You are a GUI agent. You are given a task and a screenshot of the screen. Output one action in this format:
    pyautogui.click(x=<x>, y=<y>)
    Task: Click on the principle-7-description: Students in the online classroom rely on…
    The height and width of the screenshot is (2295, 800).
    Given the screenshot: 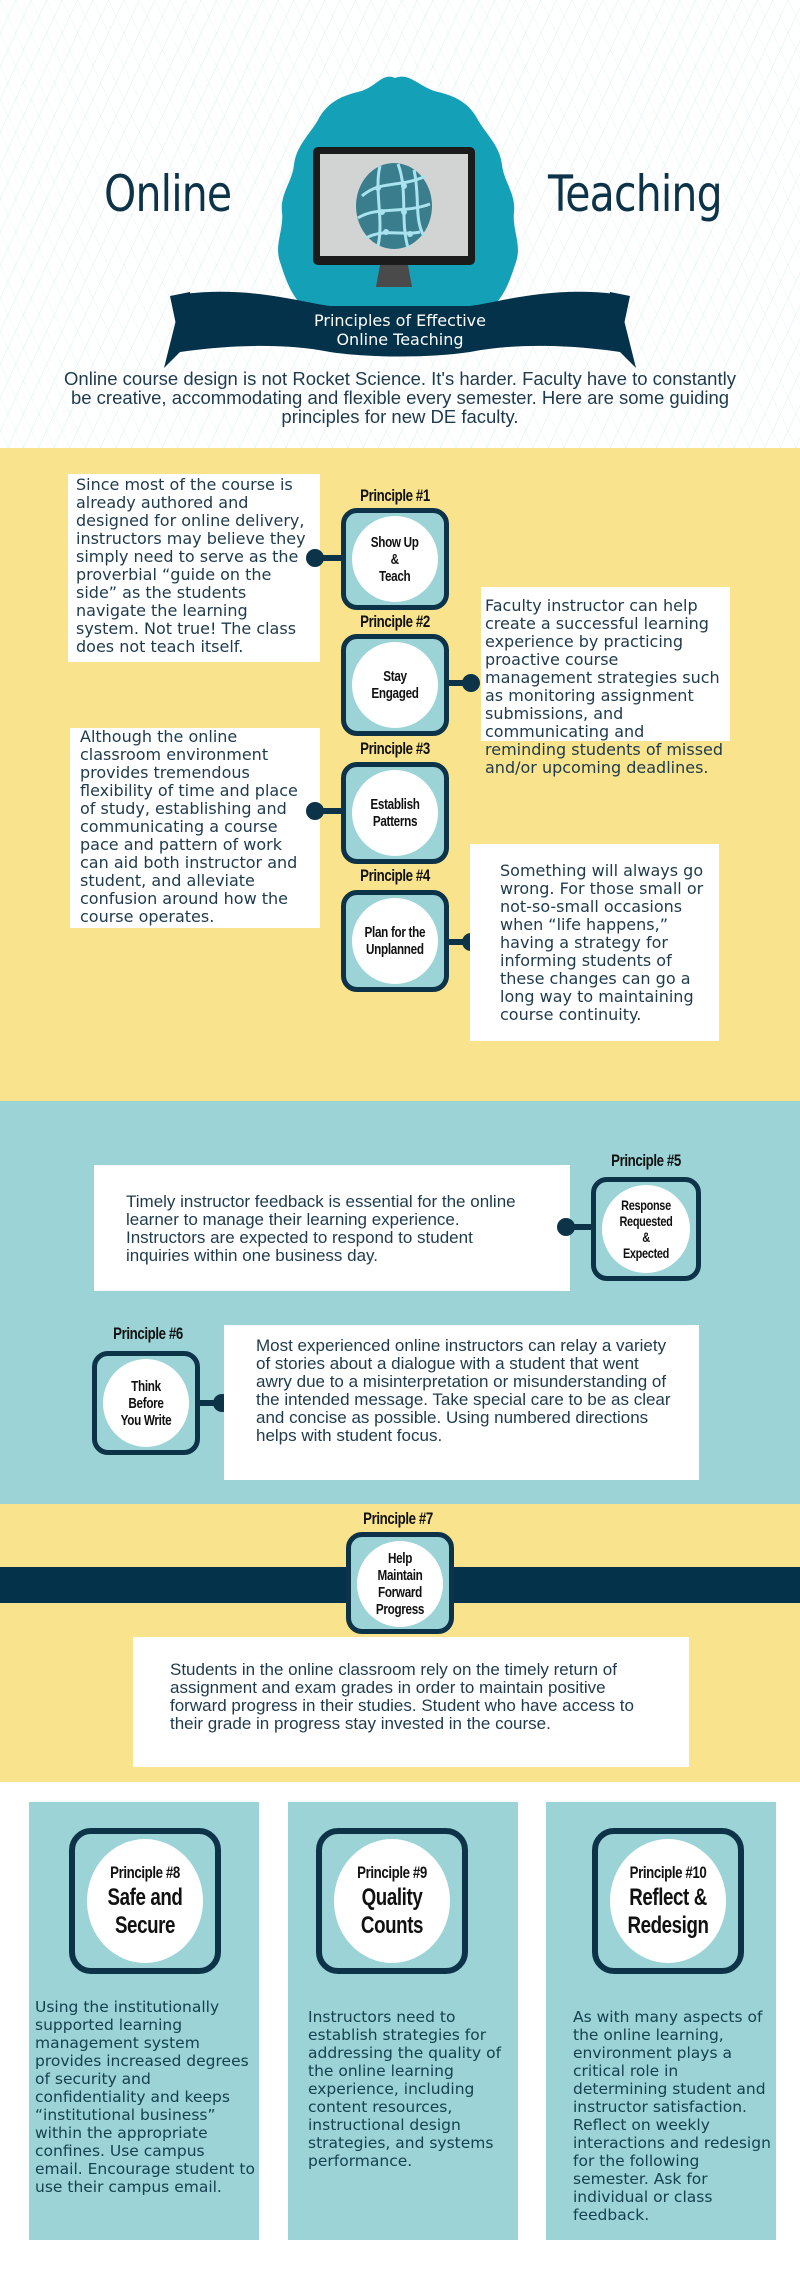 What is the action you would take?
    pyautogui.click(x=411, y=1702)
    